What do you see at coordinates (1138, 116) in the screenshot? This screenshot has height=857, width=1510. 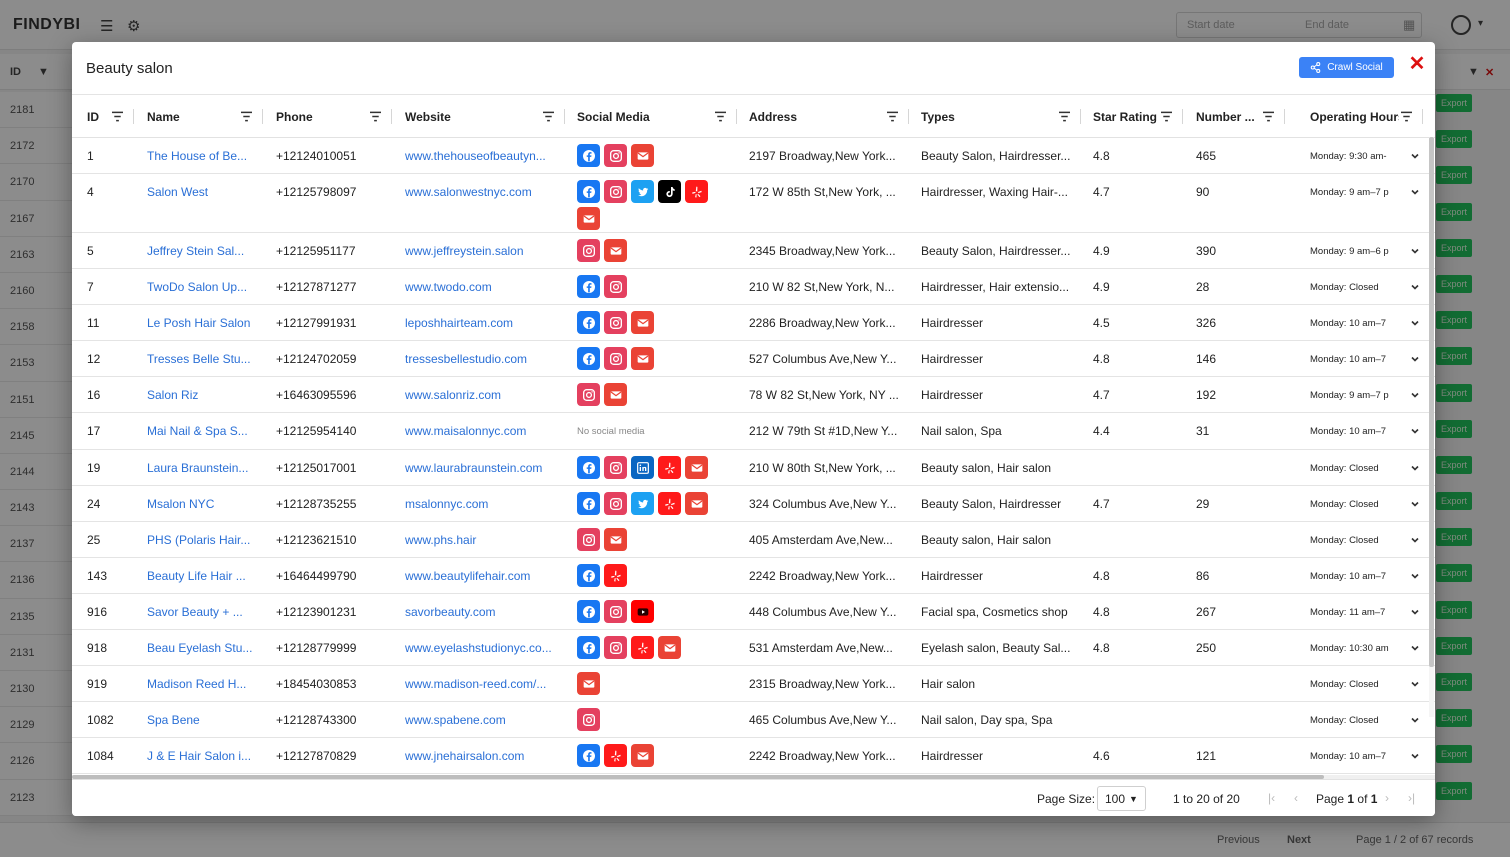 I see `column-header-rating: Star Rating` at bounding box center [1138, 116].